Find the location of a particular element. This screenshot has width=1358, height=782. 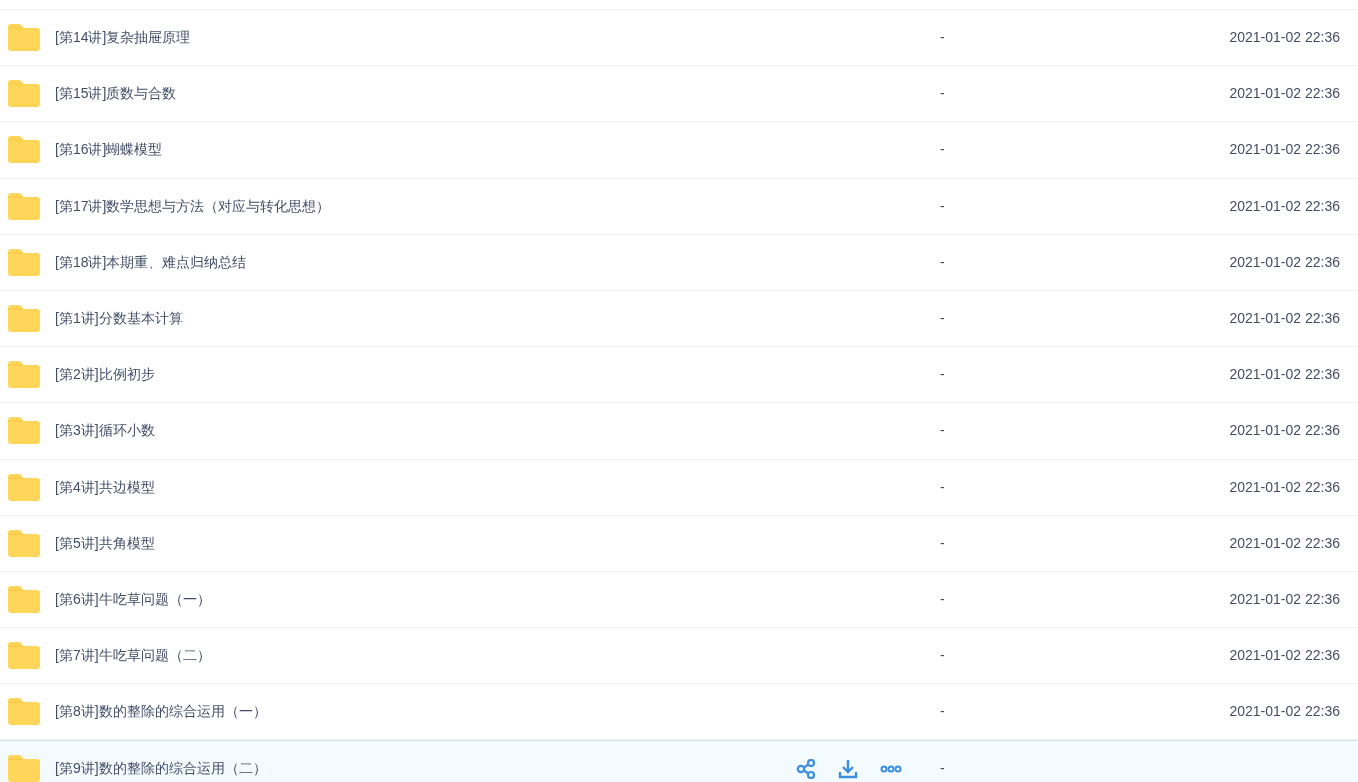

file-name: [第2讲]比例初步 is located at coordinates (105, 375).